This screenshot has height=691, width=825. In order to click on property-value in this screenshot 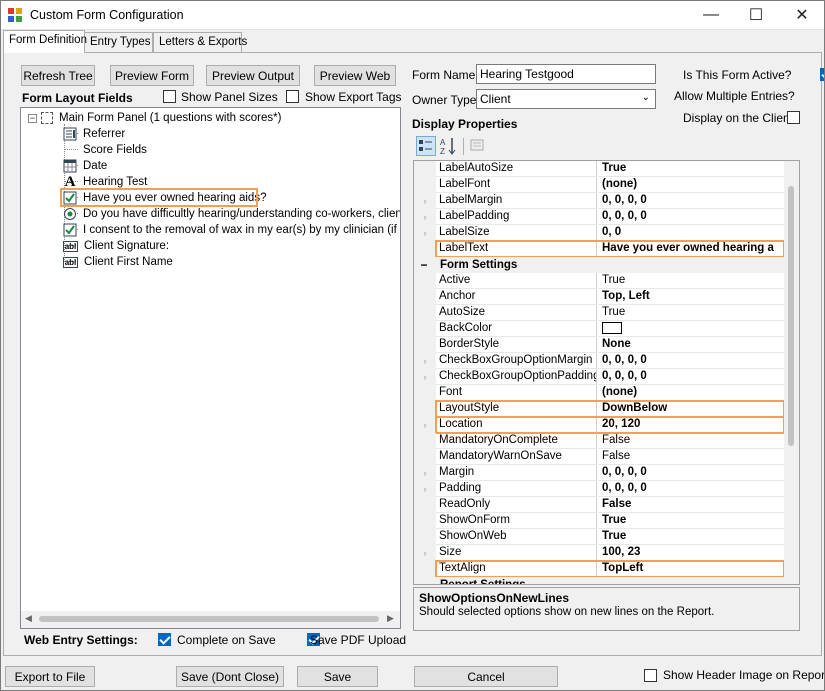, I will do `click(691, 329)`.